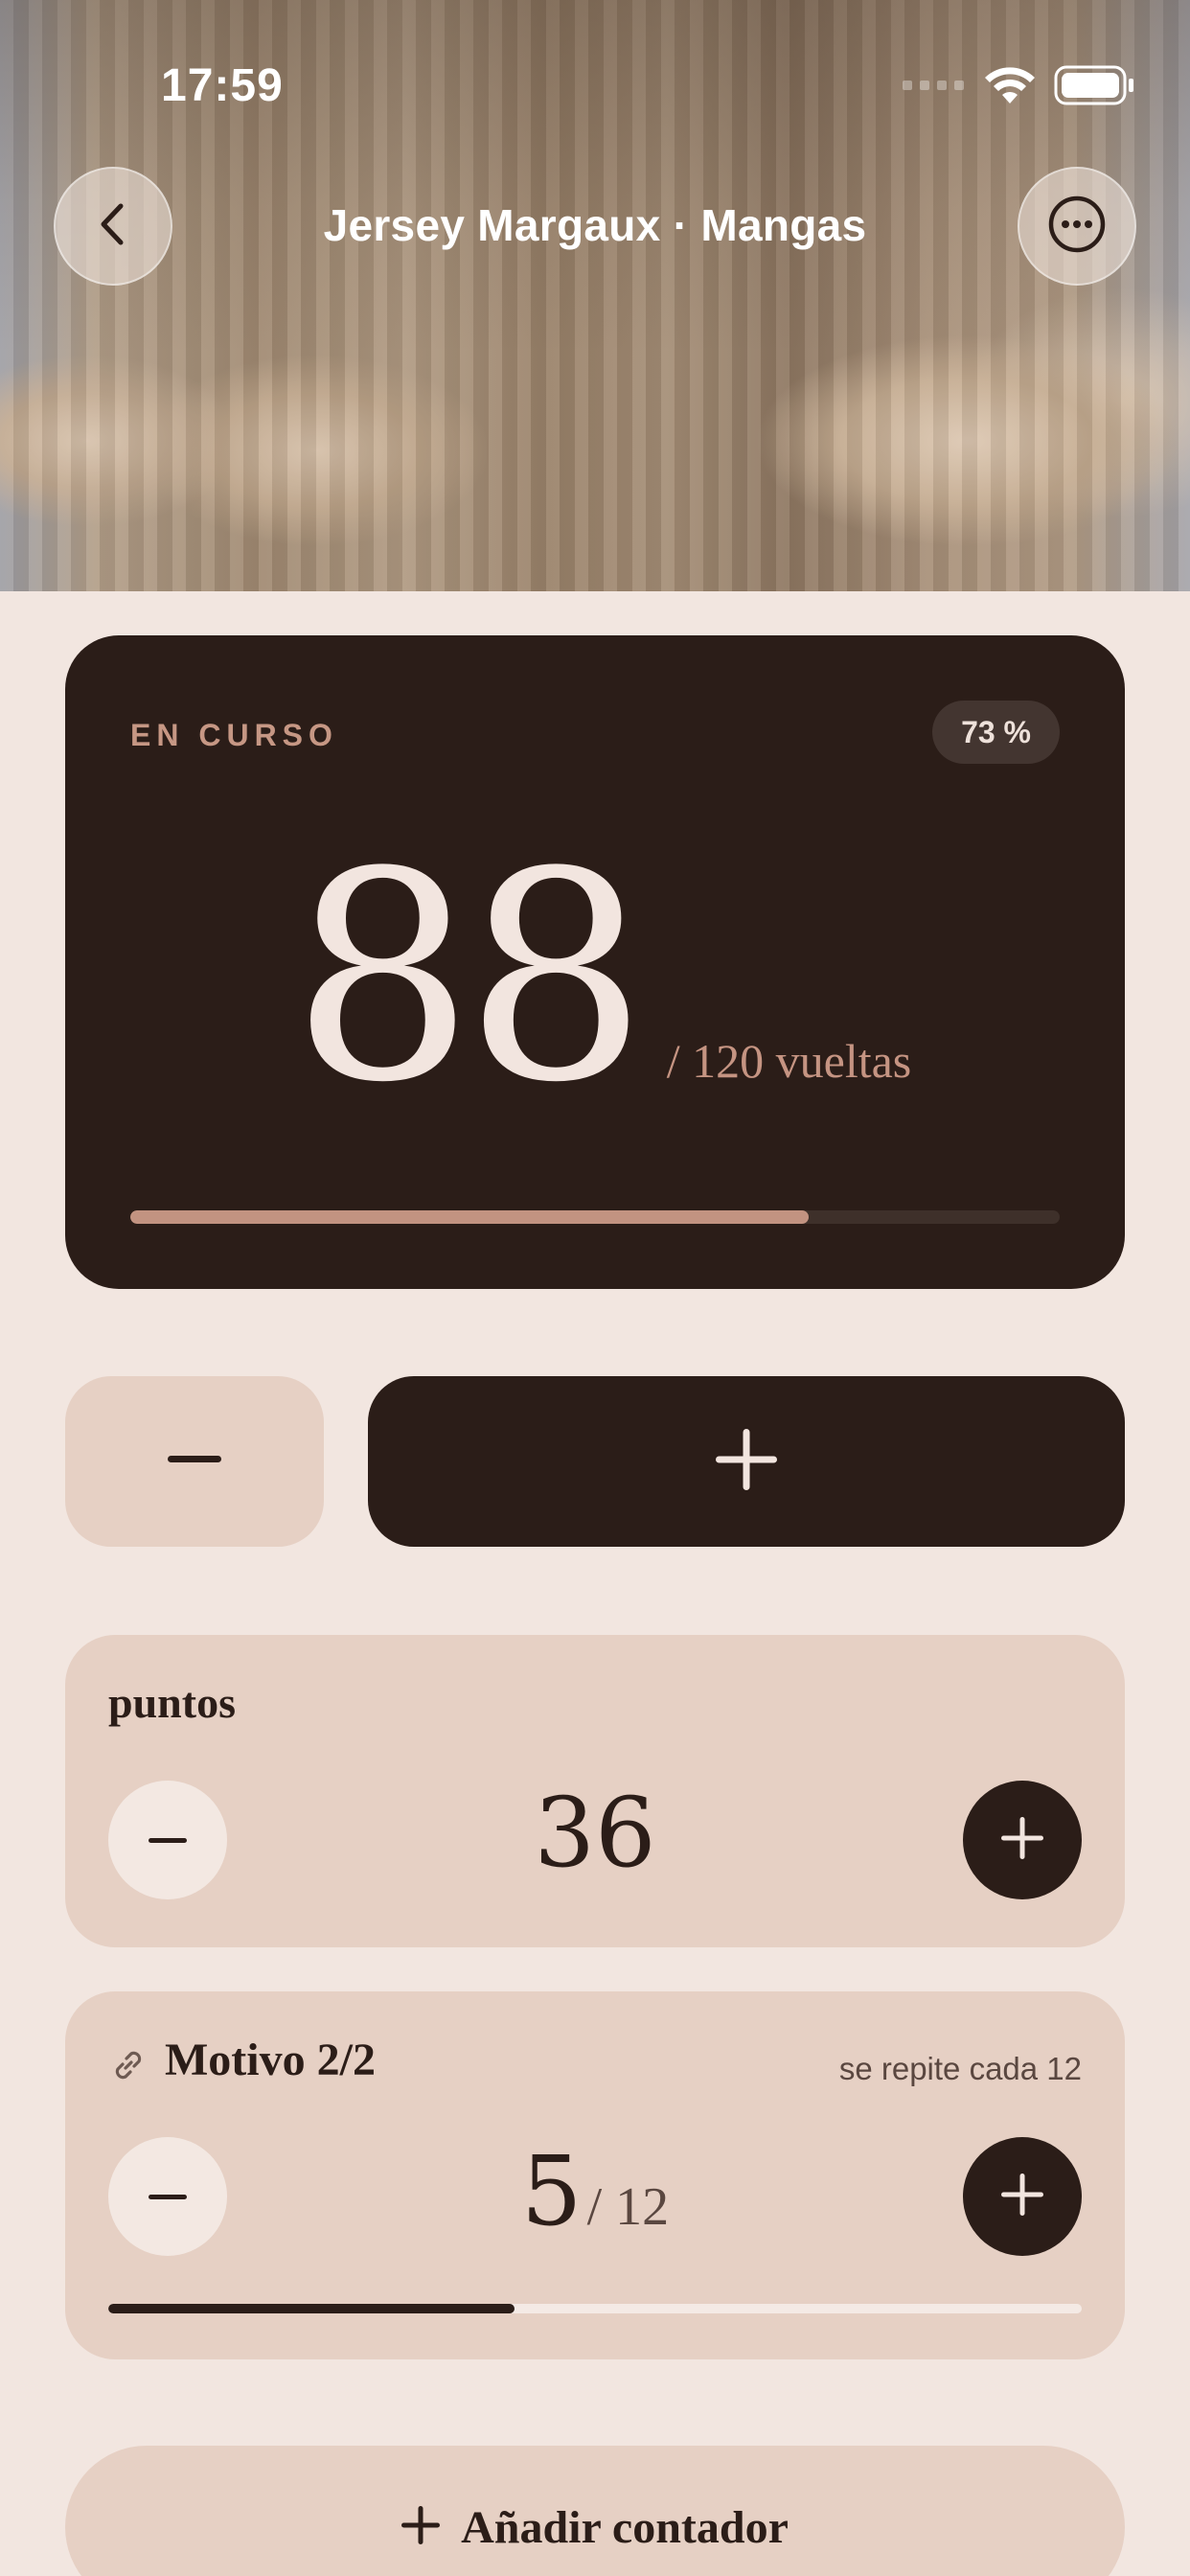 This screenshot has height=2576, width=1190. Describe the element at coordinates (470, 978) in the screenshot. I see `current-row-value: 88` at that location.